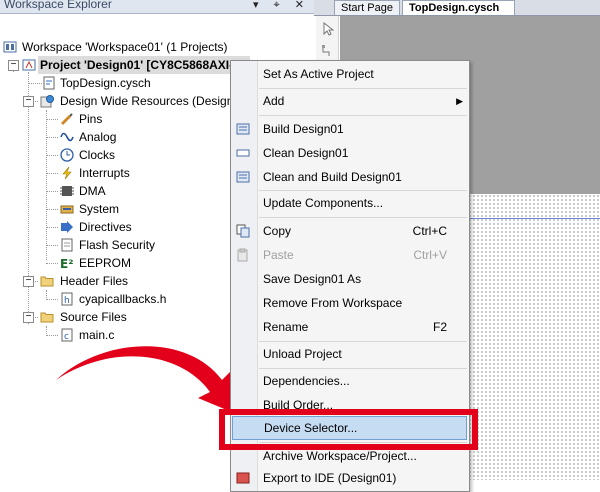 This screenshot has height=492, width=600. I want to click on dma-icon, so click(67, 191).